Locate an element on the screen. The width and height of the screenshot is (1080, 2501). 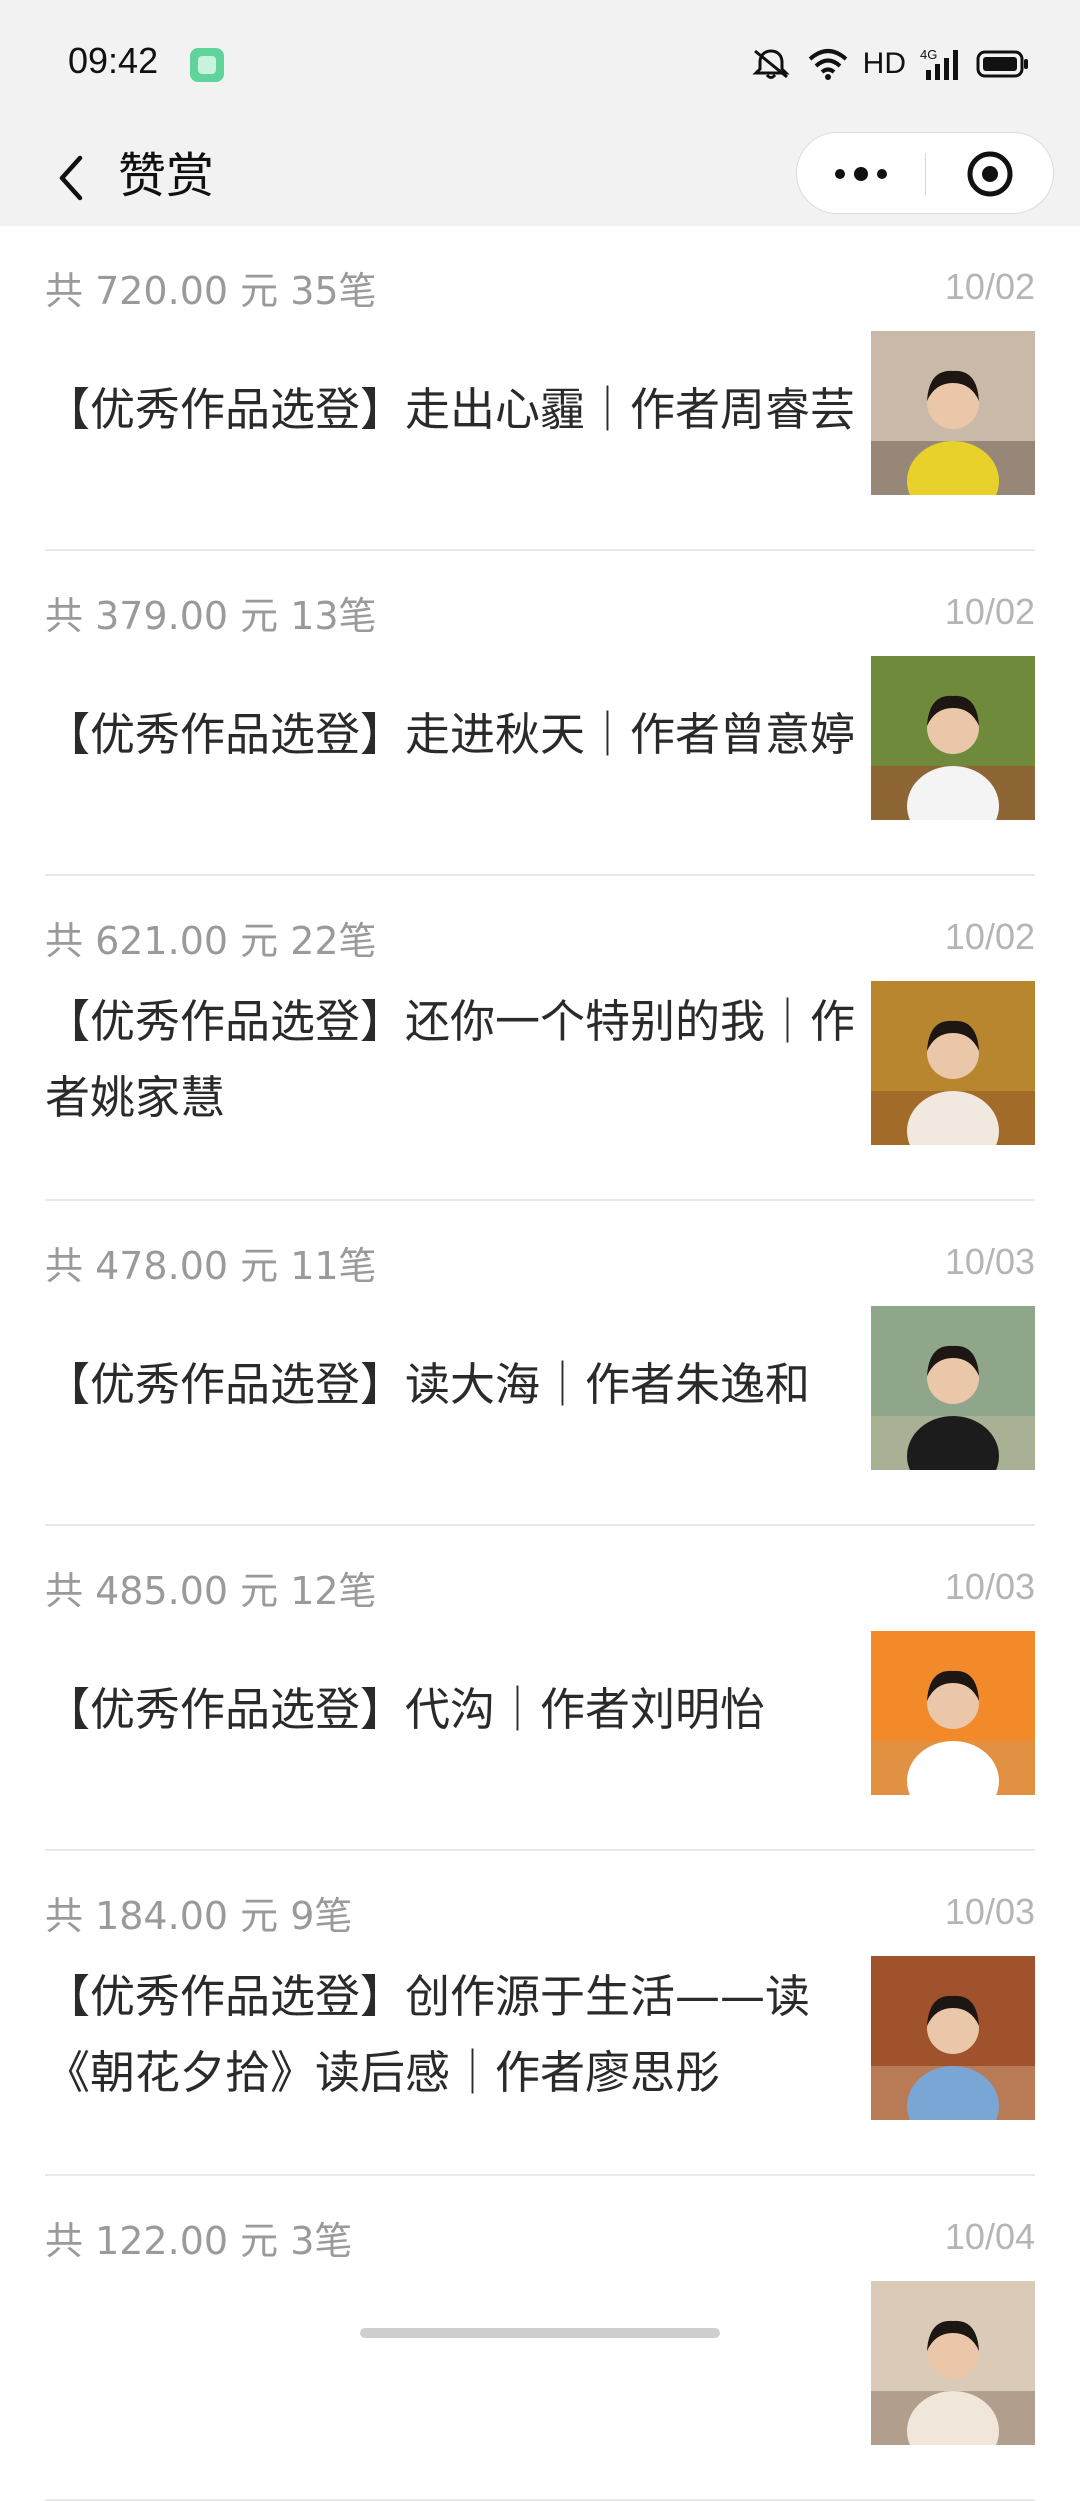
reward-summary: 共 621.00 元 22笔 is located at coordinates (211, 941).